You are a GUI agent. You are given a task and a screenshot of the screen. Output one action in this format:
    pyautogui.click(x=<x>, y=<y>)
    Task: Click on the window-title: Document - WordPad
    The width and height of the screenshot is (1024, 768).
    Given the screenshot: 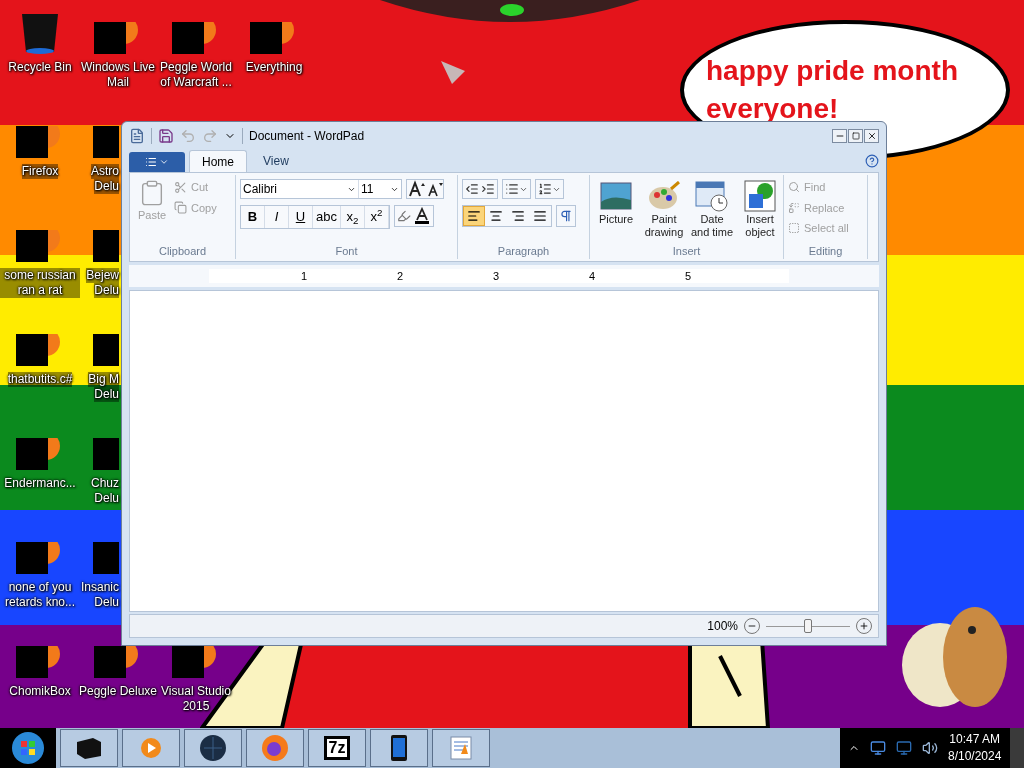 What is the action you would take?
    pyautogui.click(x=307, y=136)
    